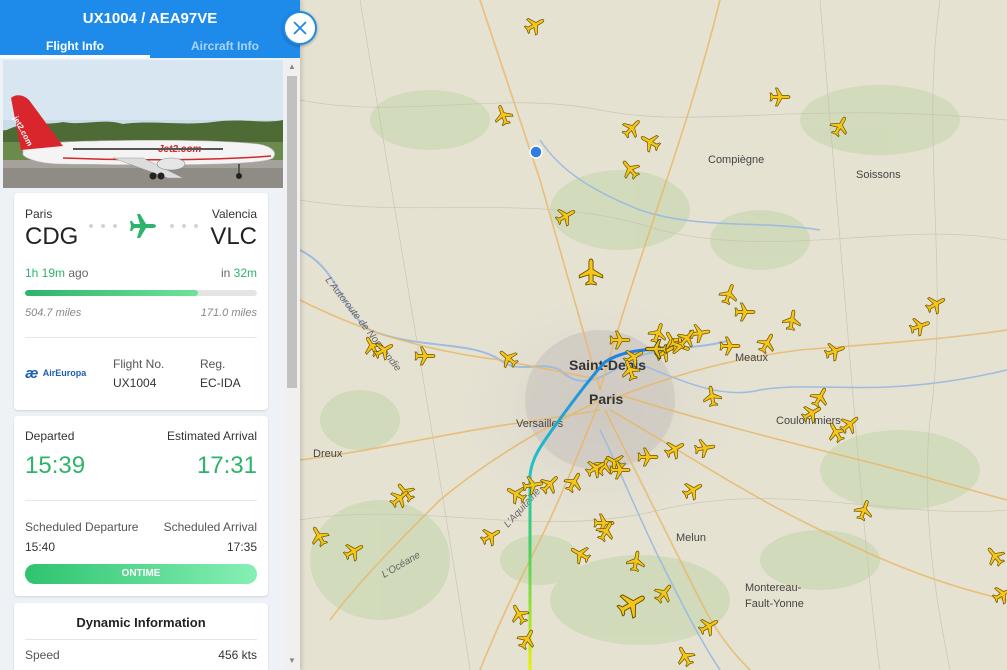 This screenshot has width=1007, height=670. I want to click on place-montereau: Montereau-, so click(773, 588).